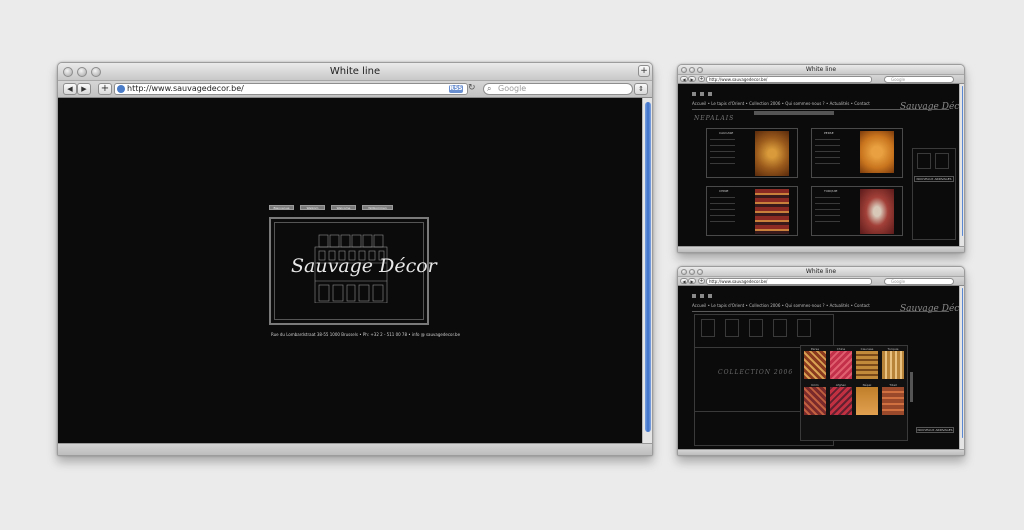 Image resolution: width=1024 pixels, height=530 pixels. What do you see at coordinates (343, 207) in the screenshot?
I see `menu-item-welcome: Welcome` at bounding box center [343, 207].